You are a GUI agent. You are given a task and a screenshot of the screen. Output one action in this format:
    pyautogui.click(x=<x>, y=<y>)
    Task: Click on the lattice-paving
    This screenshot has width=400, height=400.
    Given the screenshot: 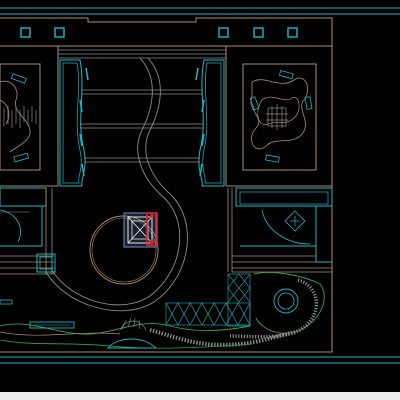 What is the action you would take?
    pyautogui.click(x=208, y=300)
    